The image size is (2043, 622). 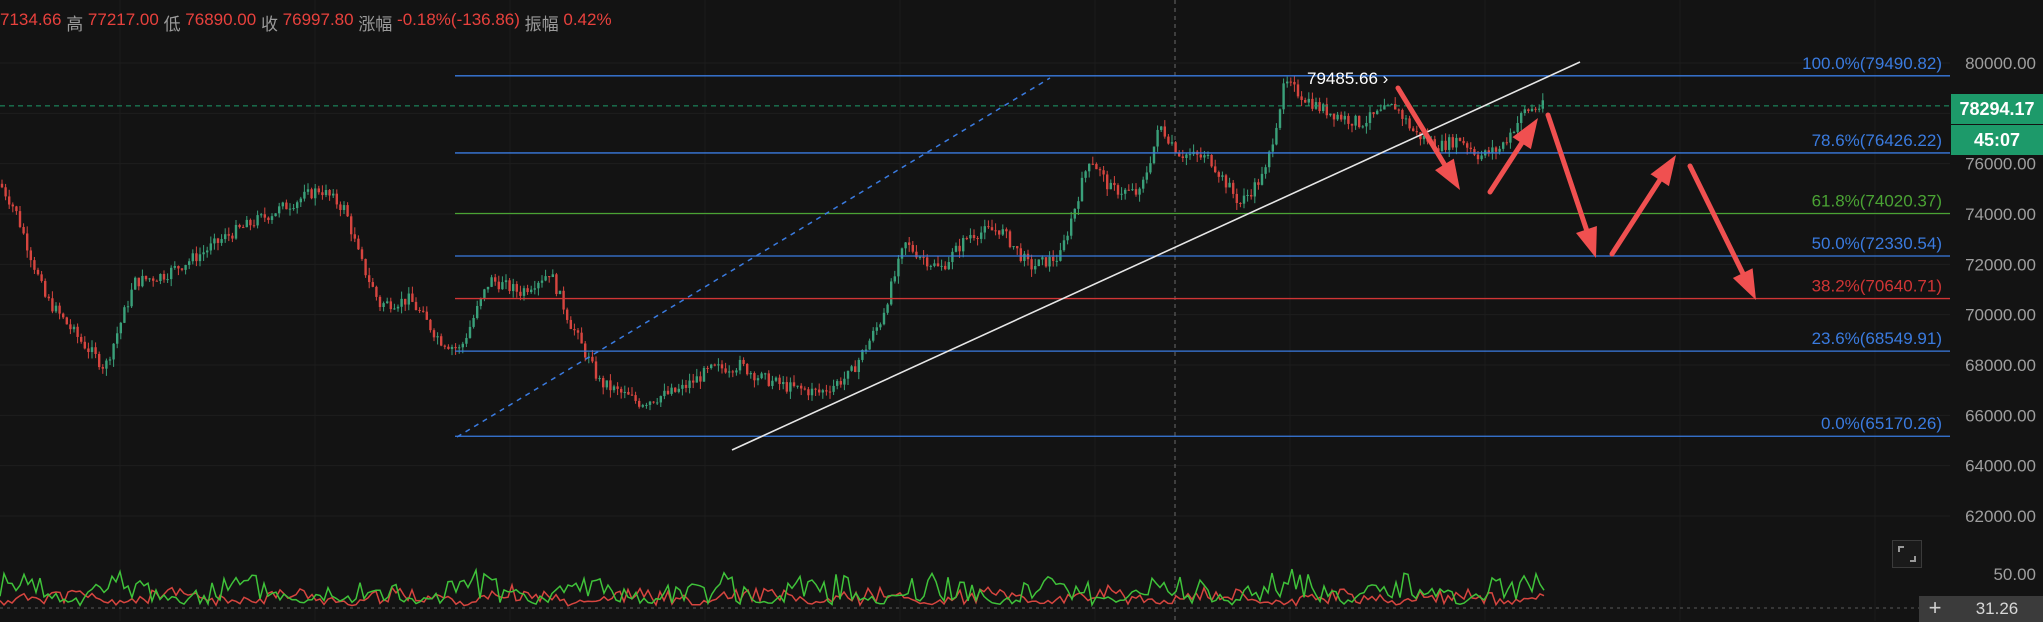 What do you see at coordinates (2000, 516) in the screenshot?
I see `price-axis-tick: 62000.00` at bounding box center [2000, 516].